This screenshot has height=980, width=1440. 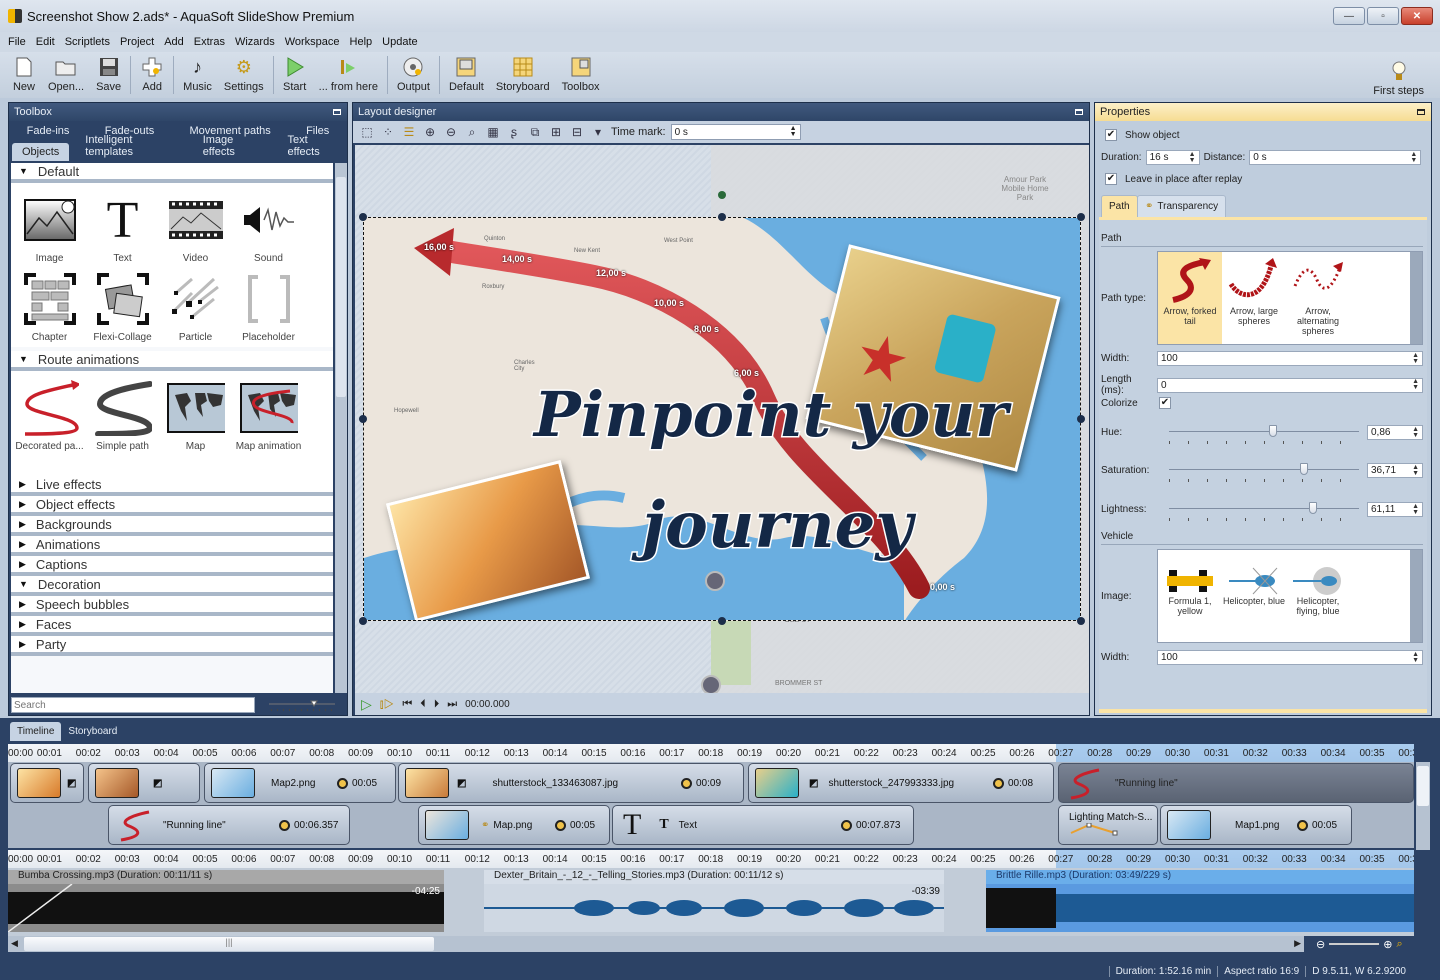 What do you see at coordinates (1354, 944) in the screenshot?
I see `zoom-slider` at bounding box center [1354, 944].